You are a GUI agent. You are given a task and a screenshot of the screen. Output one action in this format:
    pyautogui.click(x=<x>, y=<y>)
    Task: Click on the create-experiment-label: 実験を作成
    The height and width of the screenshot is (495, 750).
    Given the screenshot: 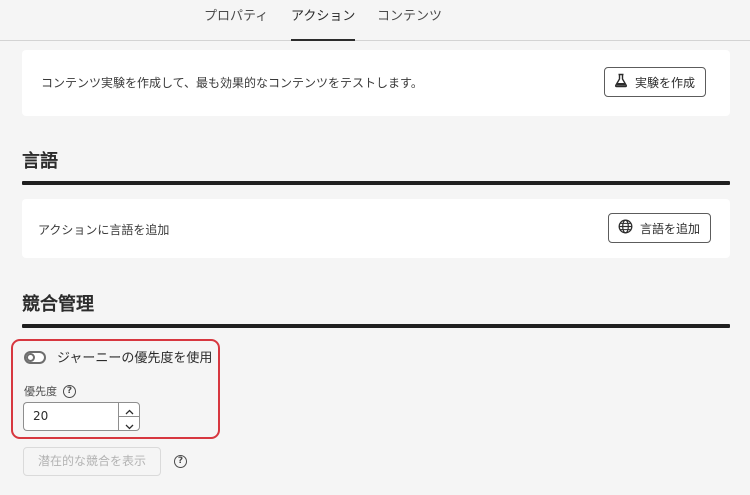 What is the action you would take?
    pyautogui.click(x=665, y=82)
    